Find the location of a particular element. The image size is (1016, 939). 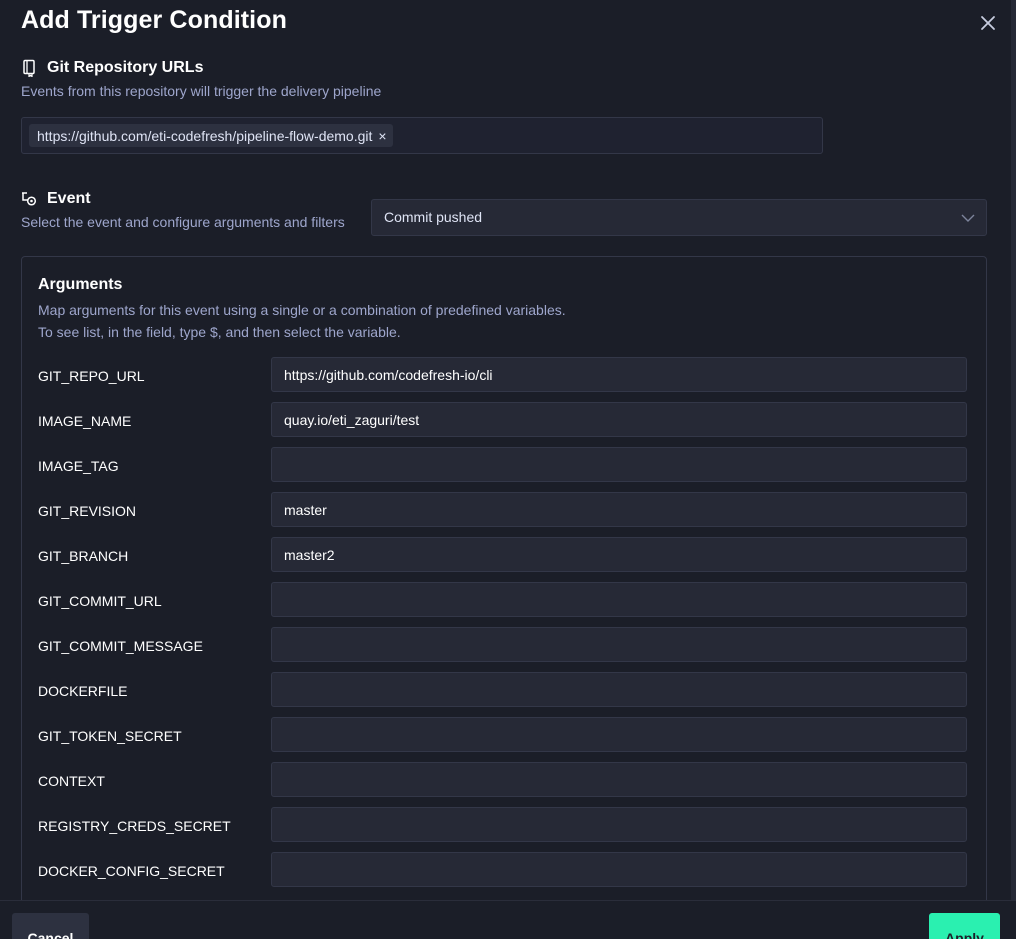

argument-input-context is located at coordinates (619, 779).